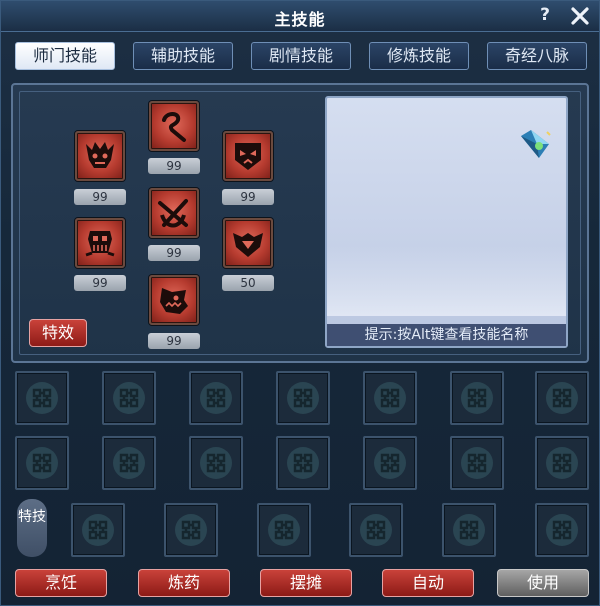 This screenshot has height=606, width=600. What do you see at coordinates (537, 56) in the screenshot?
I see `tab-meridians: 奇经八脉` at bounding box center [537, 56].